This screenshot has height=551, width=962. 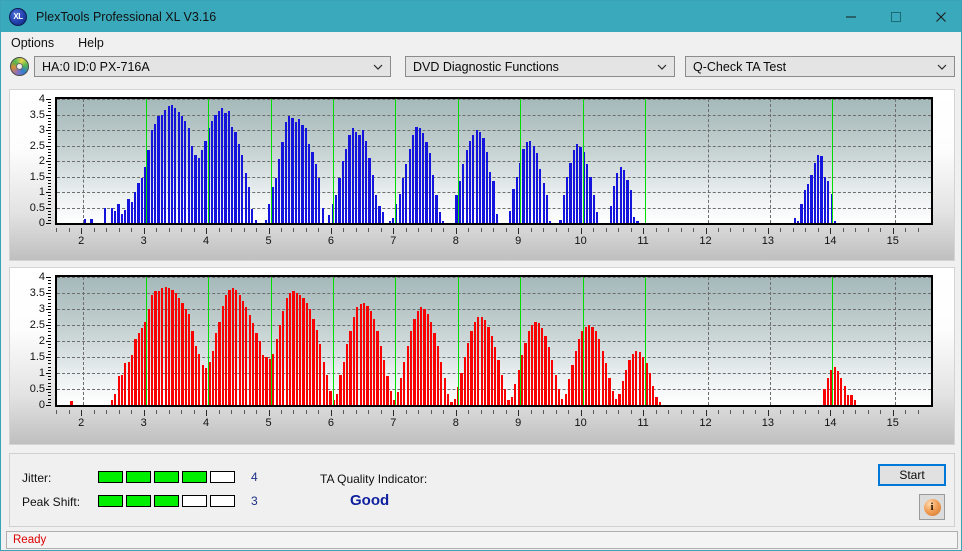 What do you see at coordinates (94, 43) in the screenshot?
I see `menu-help: Help` at bounding box center [94, 43].